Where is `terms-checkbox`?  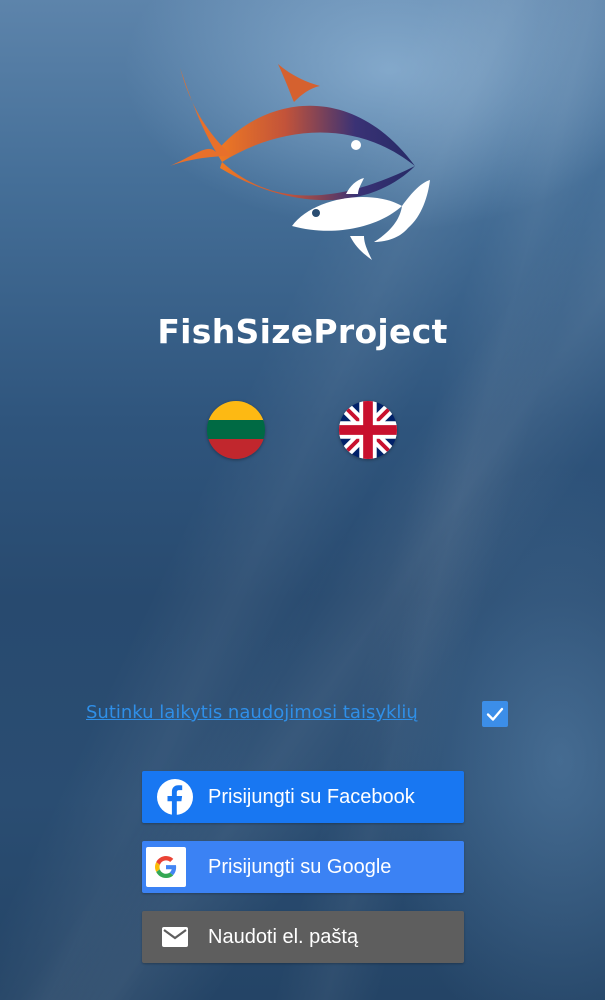
terms-checkbox is located at coordinates (495, 714).